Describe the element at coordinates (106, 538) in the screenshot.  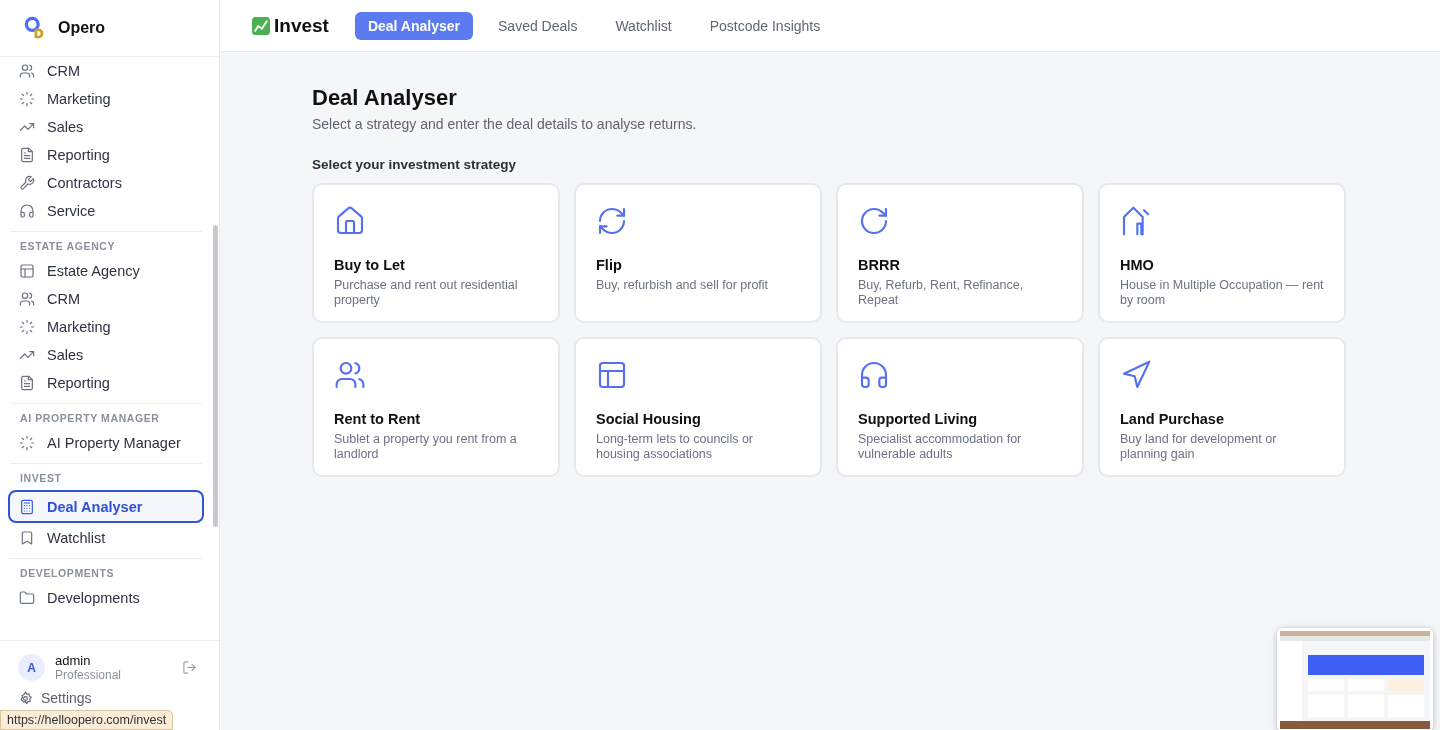
I see `nav-item: Watchlist` at that location.